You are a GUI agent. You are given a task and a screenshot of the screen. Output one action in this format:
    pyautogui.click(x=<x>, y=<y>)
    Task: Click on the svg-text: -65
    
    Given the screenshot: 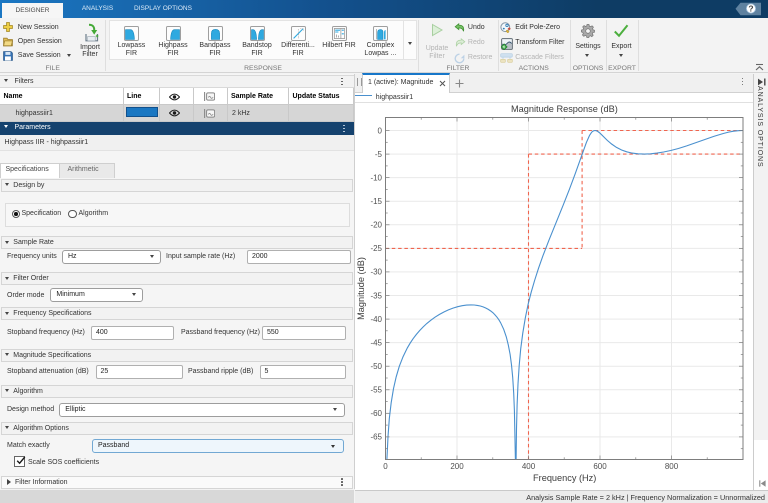 What is the action you would take?
    pyautogui.click(x=376, y=437)
    